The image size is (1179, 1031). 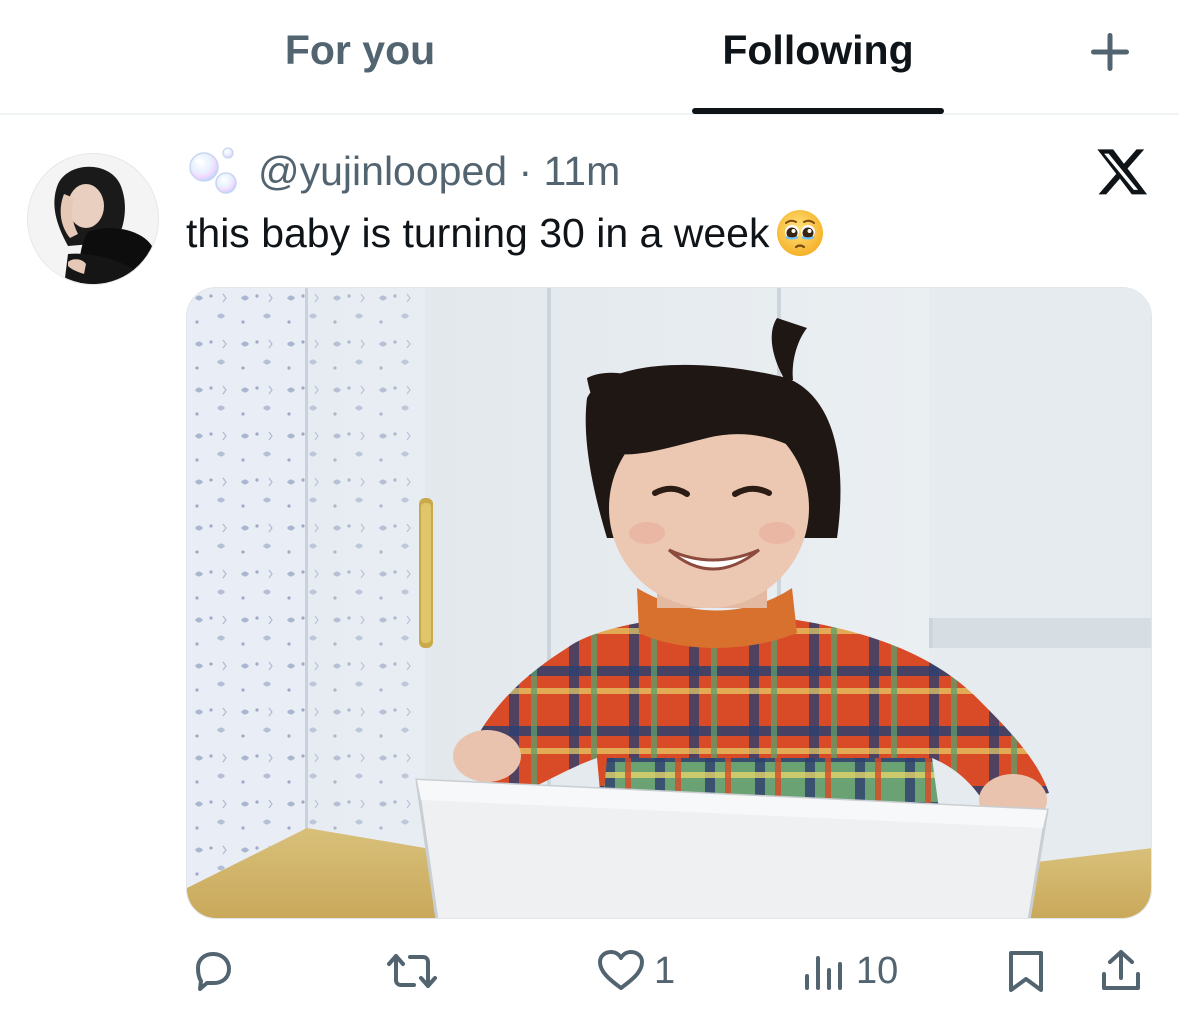 What do you see at coordinates (665, 971) in the screenshot?
I see `like-count: 1` at bounding box center [665, 971].